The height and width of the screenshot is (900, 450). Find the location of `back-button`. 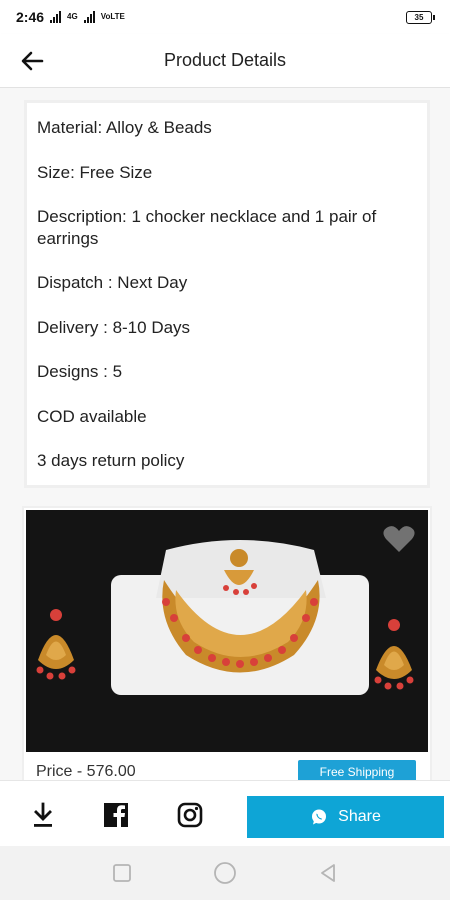

back-button is located at coordinates (34, 61).